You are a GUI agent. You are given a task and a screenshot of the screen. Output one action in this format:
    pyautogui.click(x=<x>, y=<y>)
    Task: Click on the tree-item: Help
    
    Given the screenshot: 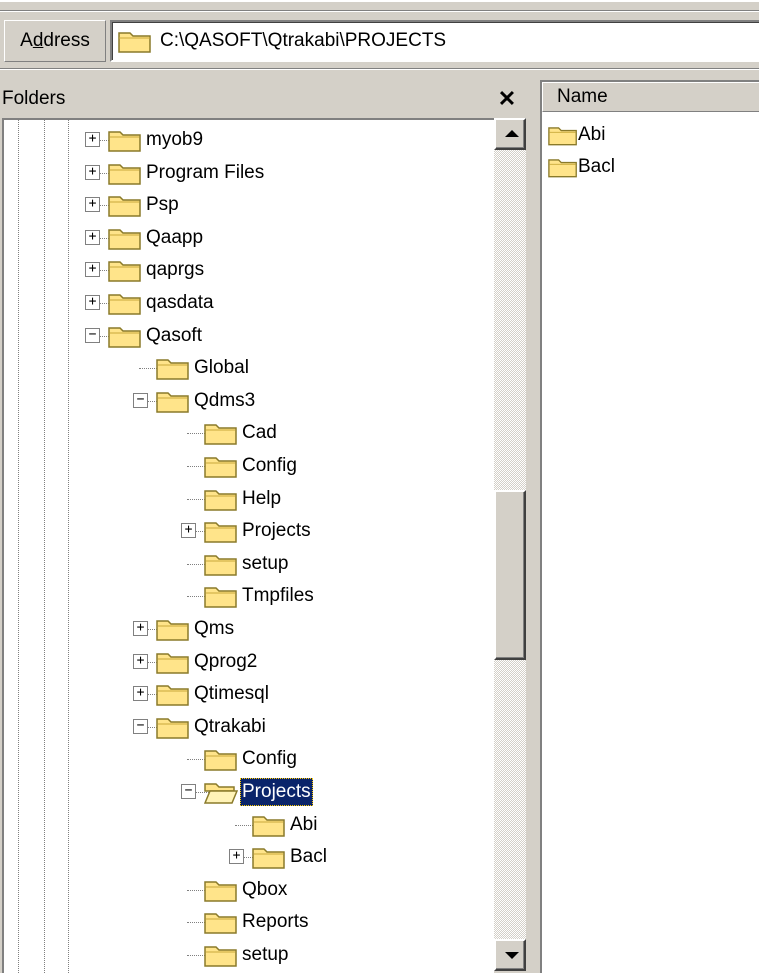 What is the action you would take?
    pyautogui.click(x=248, y=499)
    